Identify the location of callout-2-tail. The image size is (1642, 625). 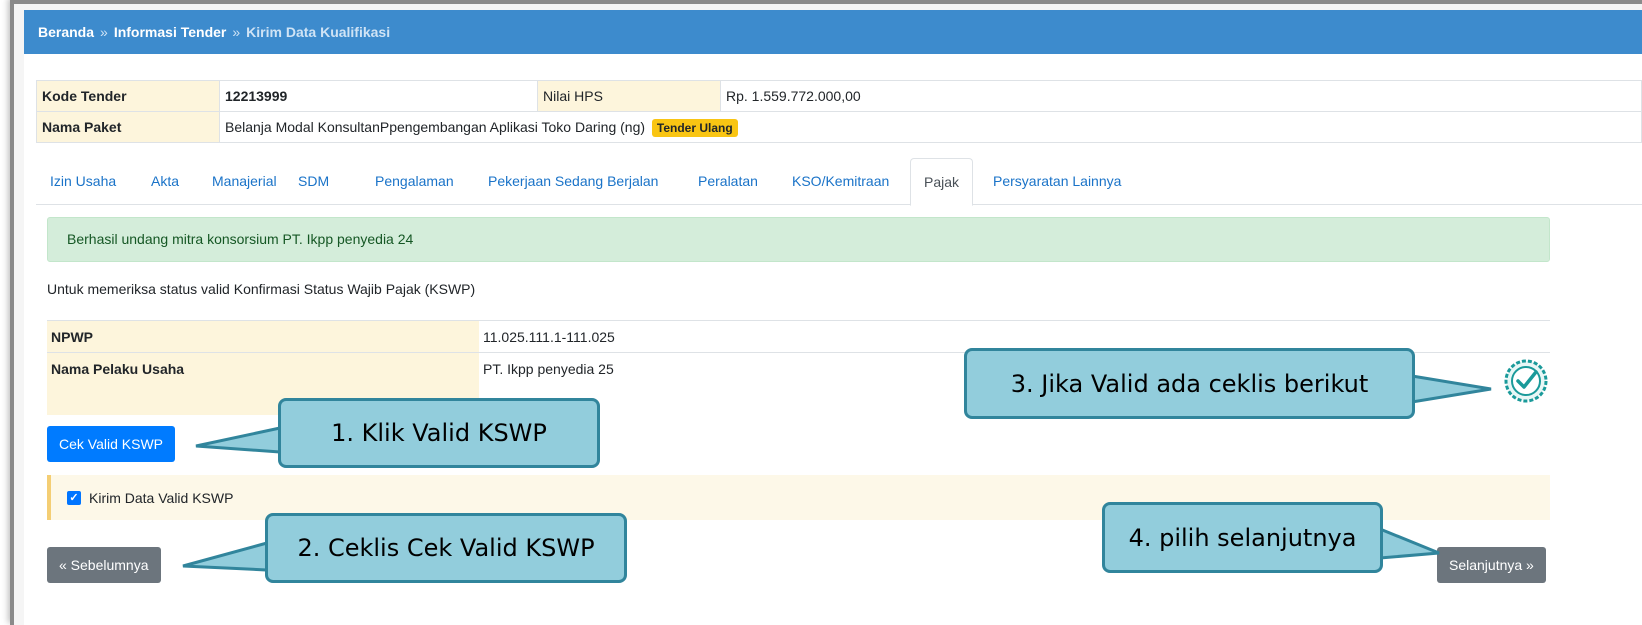
(225, 556).